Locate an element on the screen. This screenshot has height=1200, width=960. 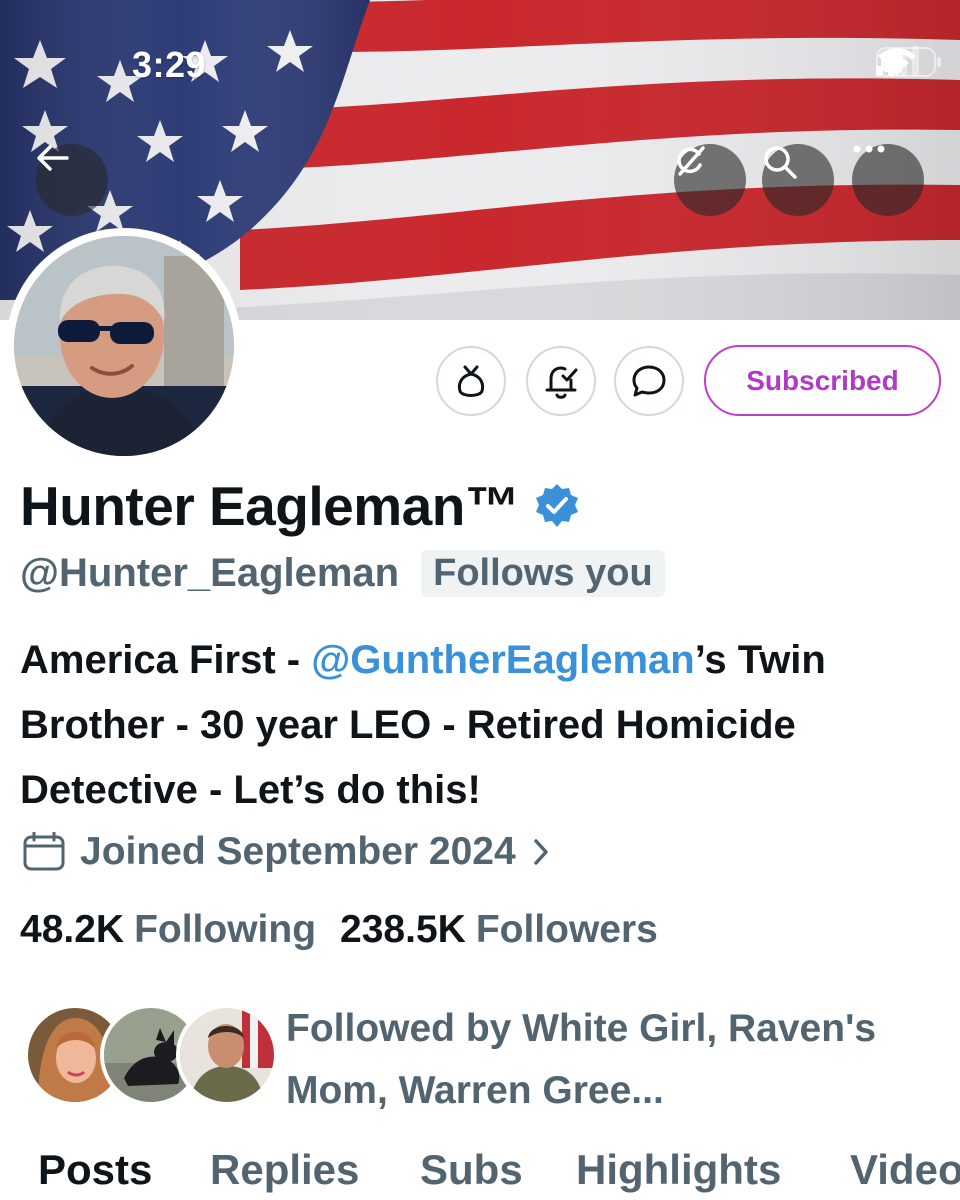
profile-avatar is located at coordinates (124, 346).